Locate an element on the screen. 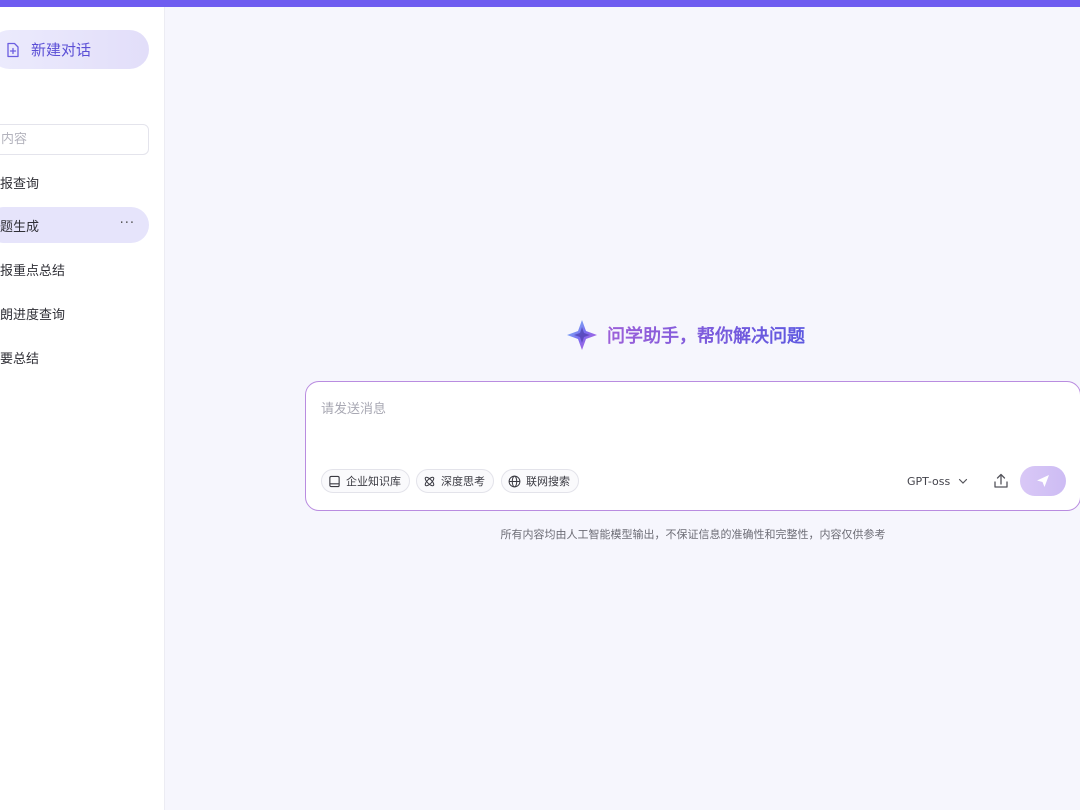 The width and height of the screenshot is (1080, 810). message-input is located at coordinates (691, 418).